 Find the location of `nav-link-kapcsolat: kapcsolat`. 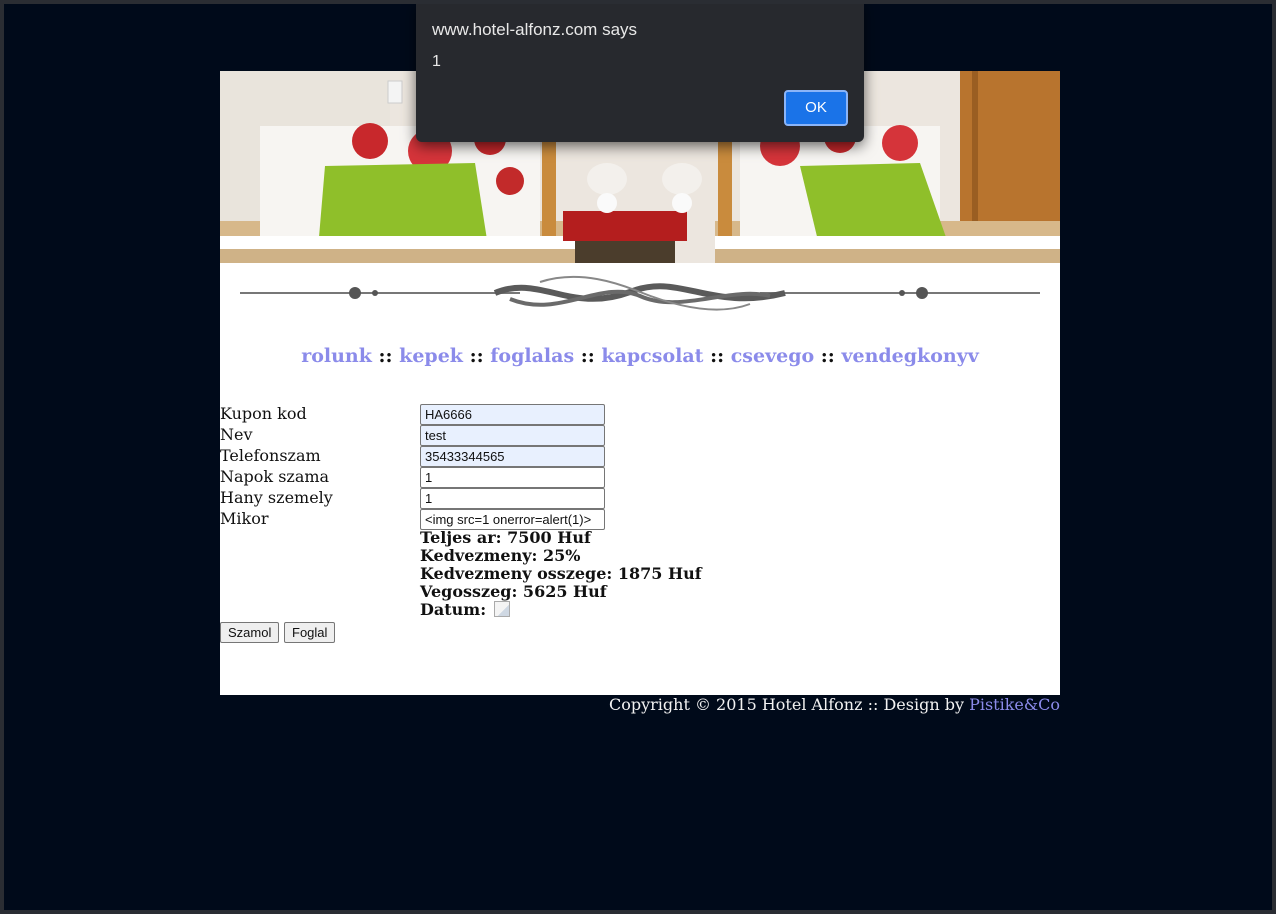

nav-link-kapcsolat: kapcsolat is located at coordinates (652, 356).